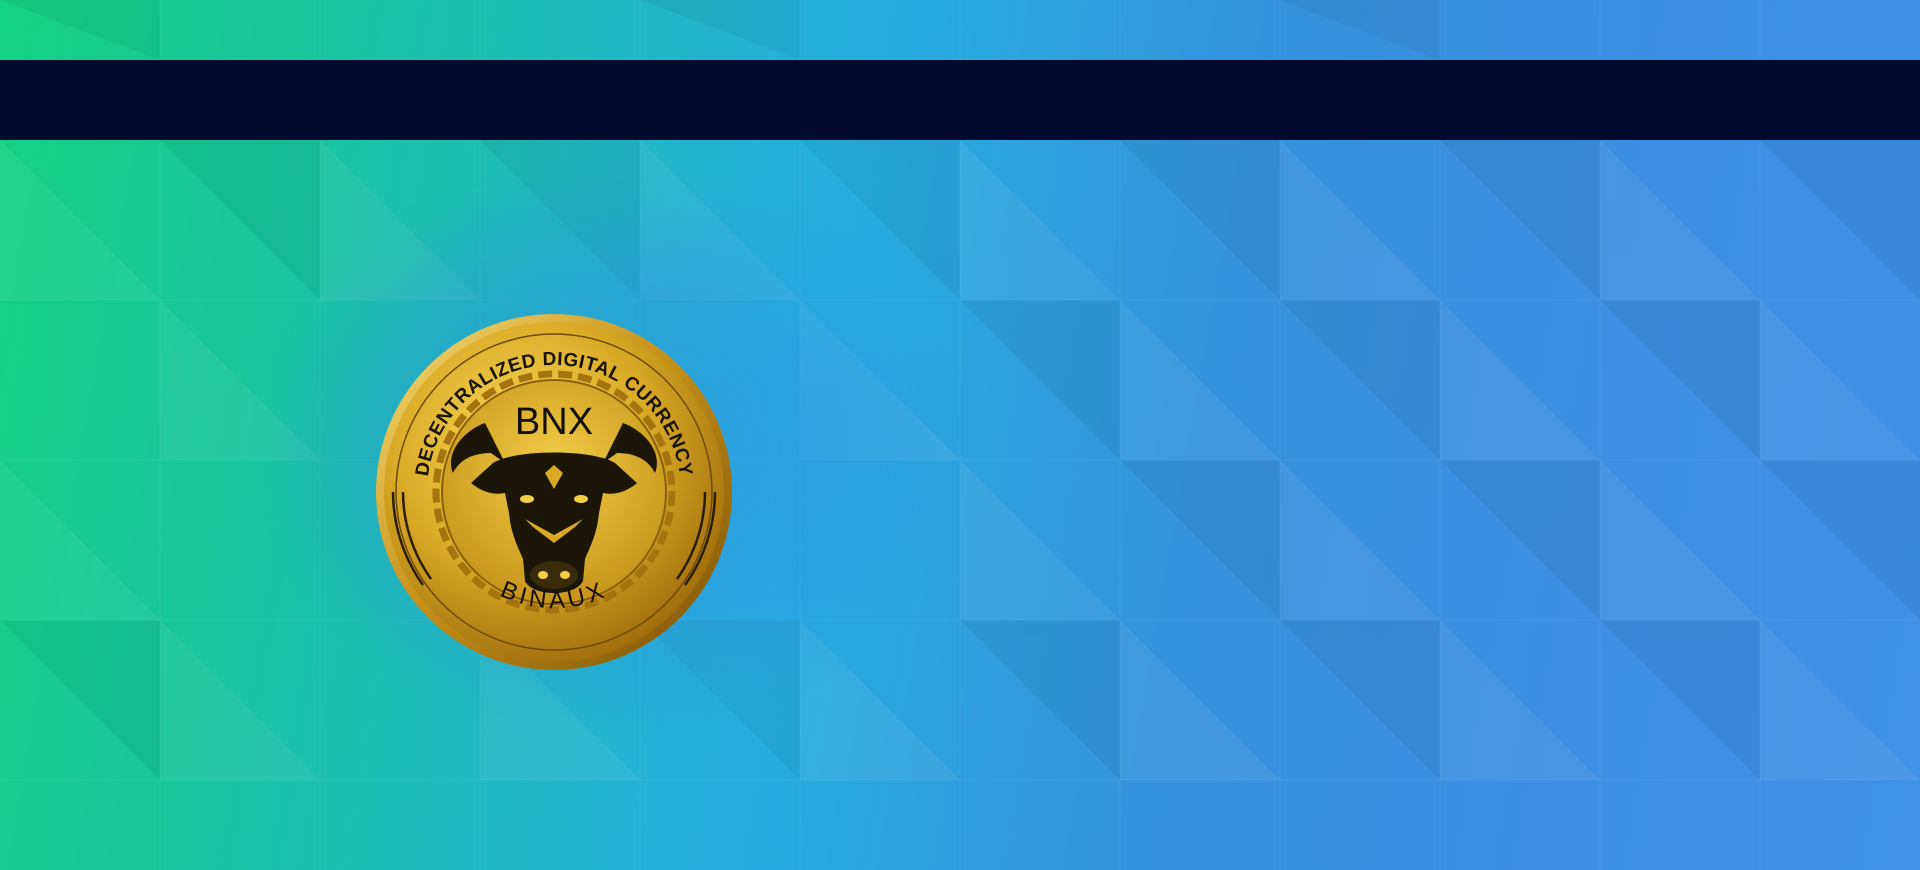 This screenshot has height=870, width=1920. I want to click on top-navigation-bar, so click(960, 100).